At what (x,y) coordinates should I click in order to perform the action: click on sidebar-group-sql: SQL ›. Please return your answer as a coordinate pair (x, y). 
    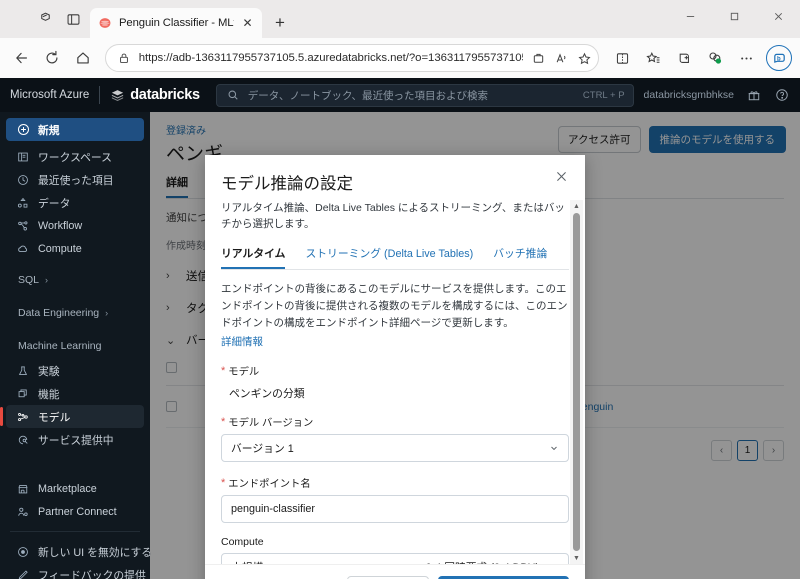
    Looking at the image, I should click on (75, 280).